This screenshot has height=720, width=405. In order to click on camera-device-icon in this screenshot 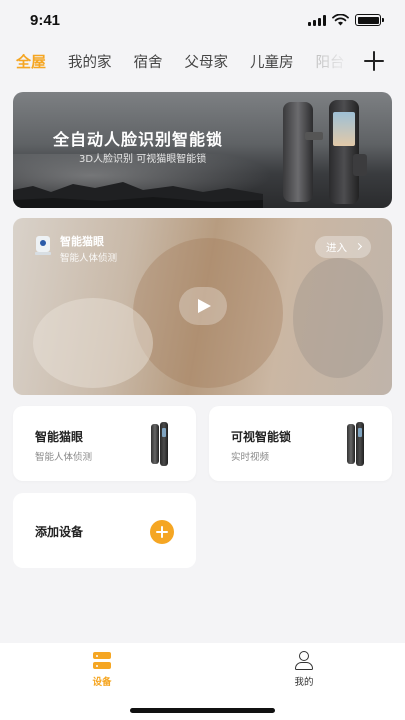, I will do `click(43, 245)`.